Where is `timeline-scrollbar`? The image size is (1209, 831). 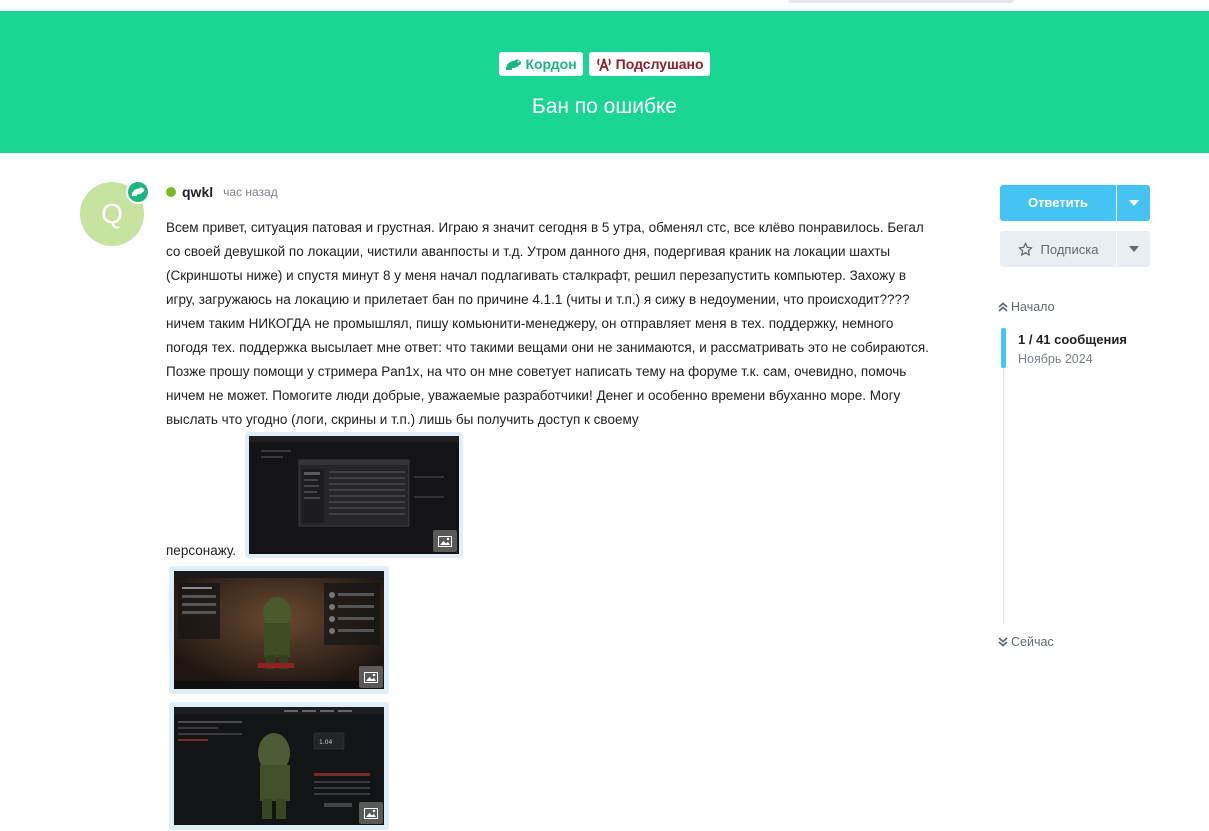 timeline-scrollbar is located at coordinates (1003, 476).